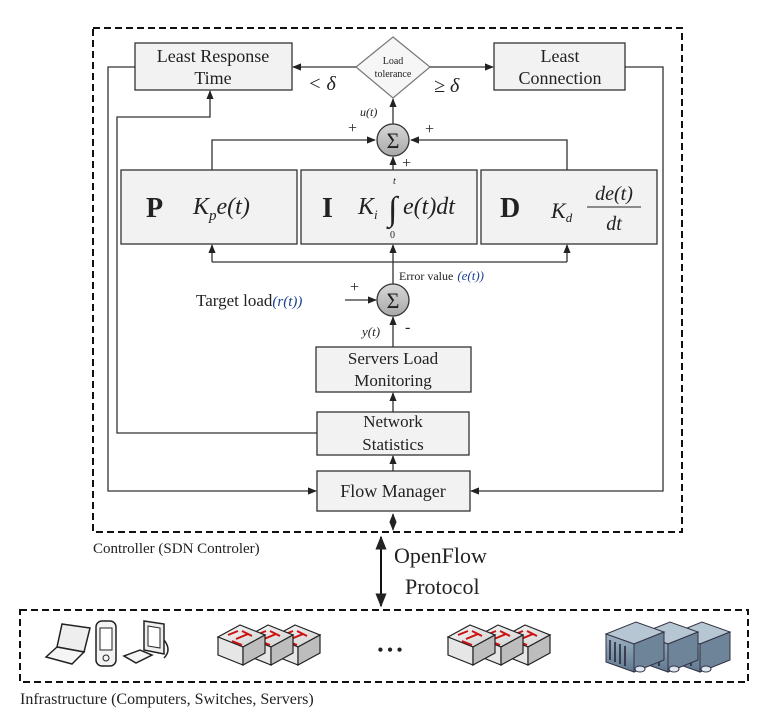  I want to click on less-than-delta-label: < δ, so click(322, 84).